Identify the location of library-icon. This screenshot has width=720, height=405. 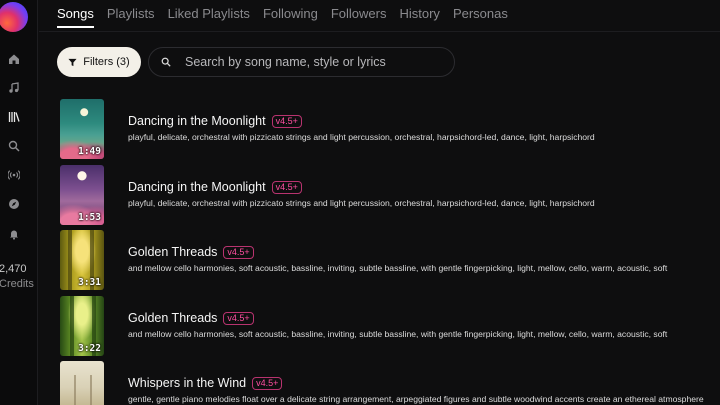
(14, 117).